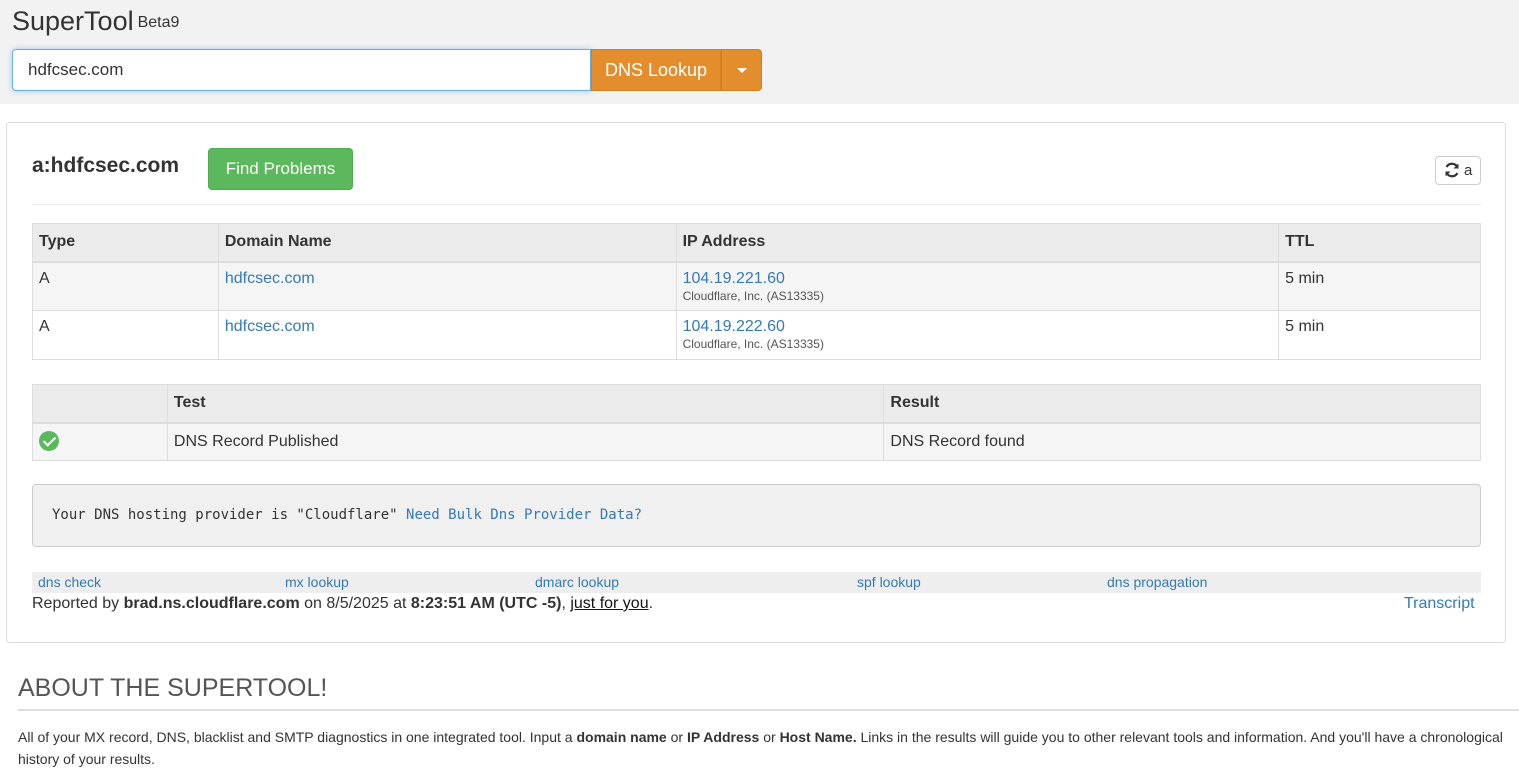  What do you see at coordinates (69, 582) in the screenshot?
I see `dns-check-link: dns check` at bounding box center [69, 582].